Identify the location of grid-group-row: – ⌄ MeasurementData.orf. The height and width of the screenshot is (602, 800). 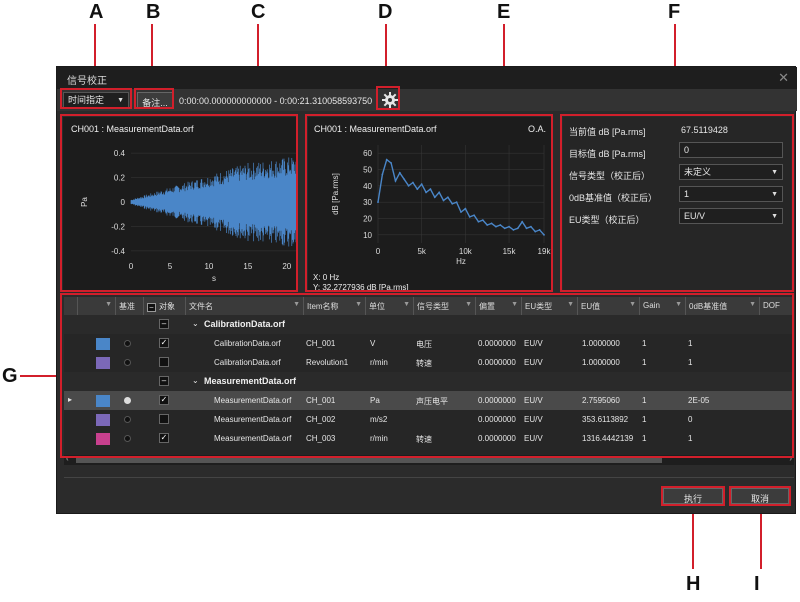
(429, 381).